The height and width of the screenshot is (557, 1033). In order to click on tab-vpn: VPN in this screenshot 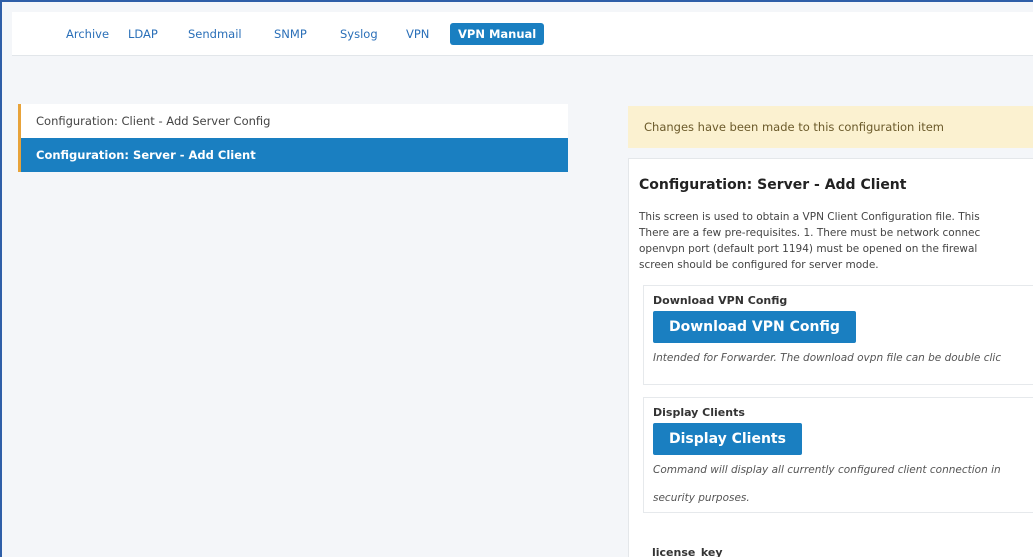, I will do `click(417, 34)`.